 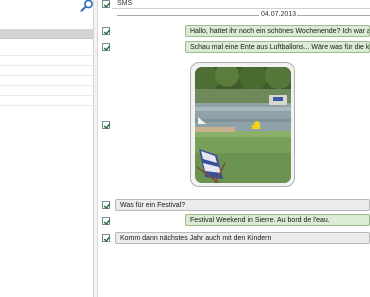 What do you see at coordinates (125, 3) in the screenshot?
I see `thread-type-label: SMS` at bounding box center [125, 3].